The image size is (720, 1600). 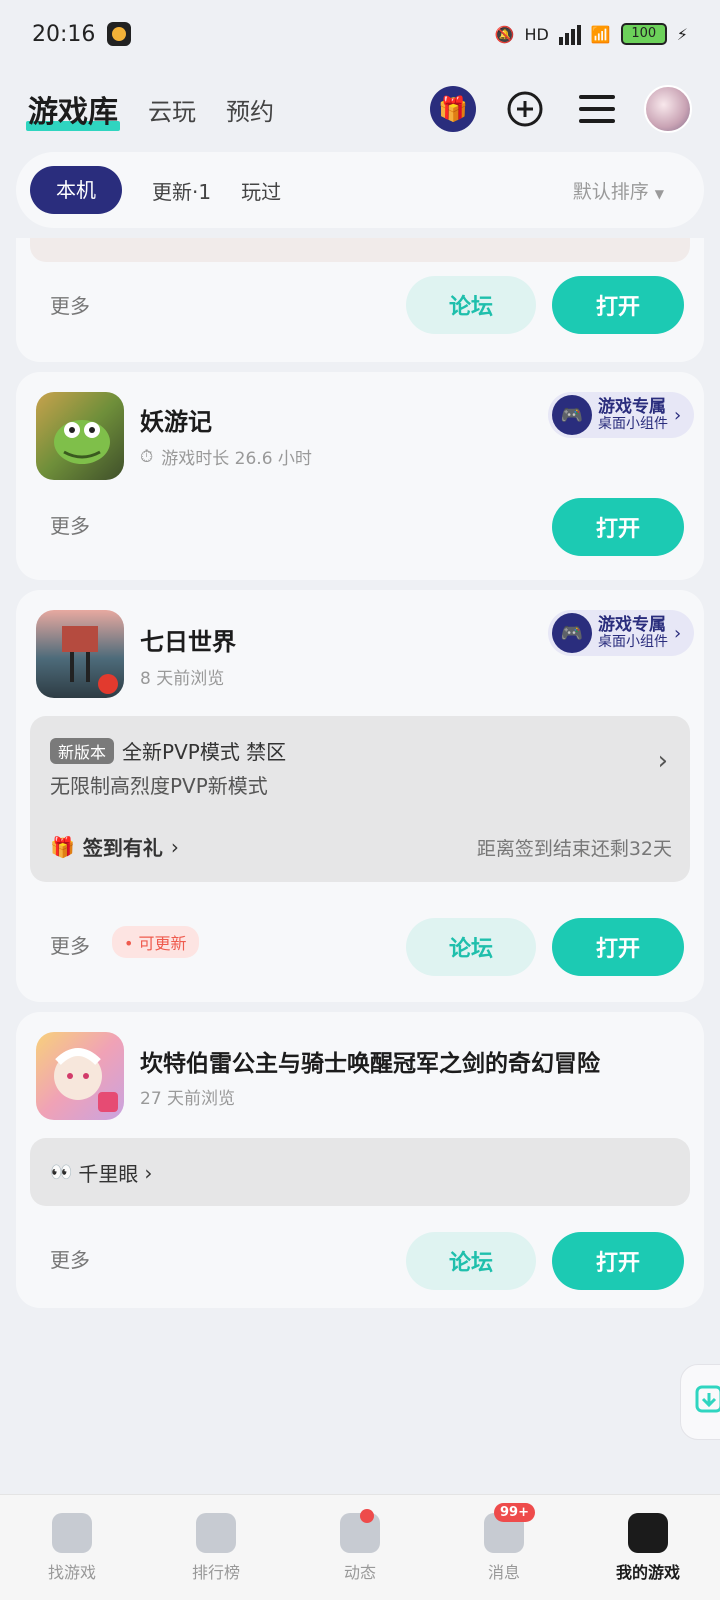 I want to click on tab-reservation: 预约, so click(x=250, y=109).